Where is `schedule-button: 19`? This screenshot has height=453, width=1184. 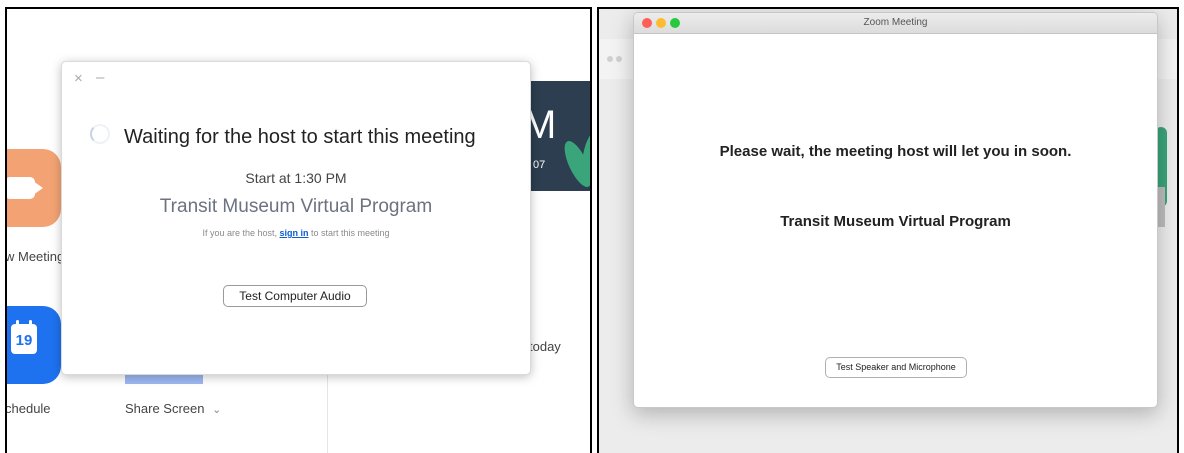 schedule-button: 19 is located at coordinates (34, 345).